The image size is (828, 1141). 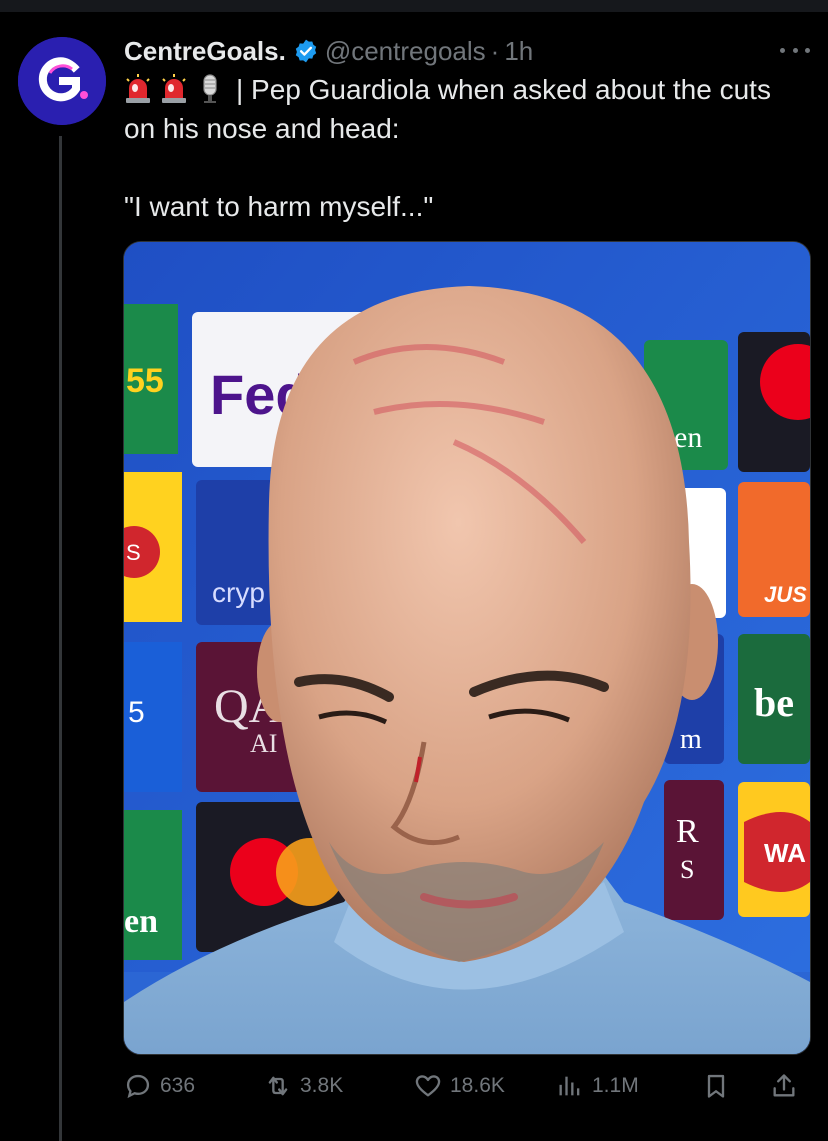 What do you see at coordinates (414, 6) in the screenshot?
I see `top-divider` at bounding box center [414, 6].